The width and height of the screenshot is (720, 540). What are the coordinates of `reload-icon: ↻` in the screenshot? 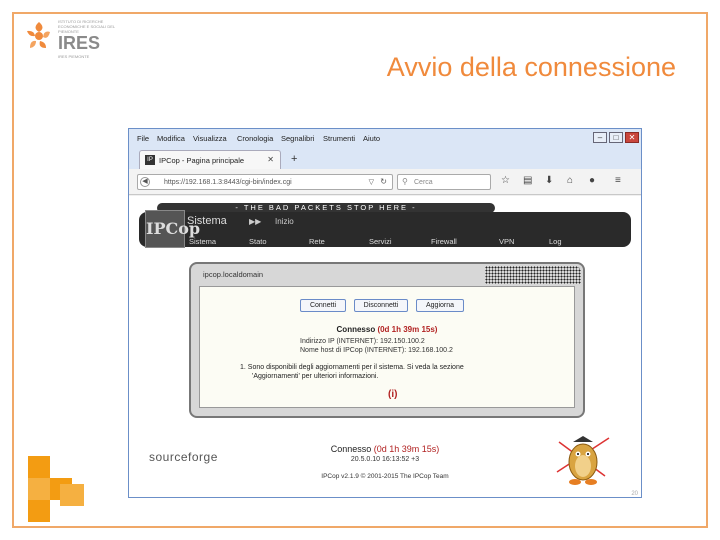 It's located at (383, 181).